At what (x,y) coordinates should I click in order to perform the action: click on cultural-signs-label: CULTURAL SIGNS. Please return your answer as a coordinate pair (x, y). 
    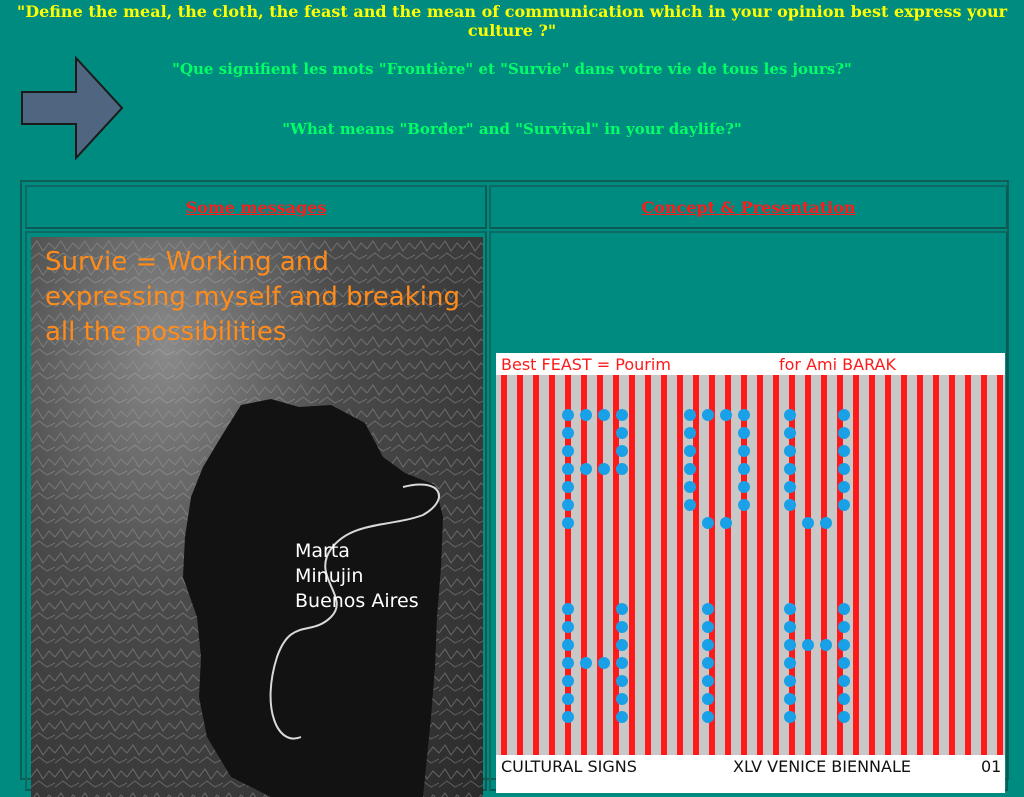
    Looking at the image, I should click on (569, 766).